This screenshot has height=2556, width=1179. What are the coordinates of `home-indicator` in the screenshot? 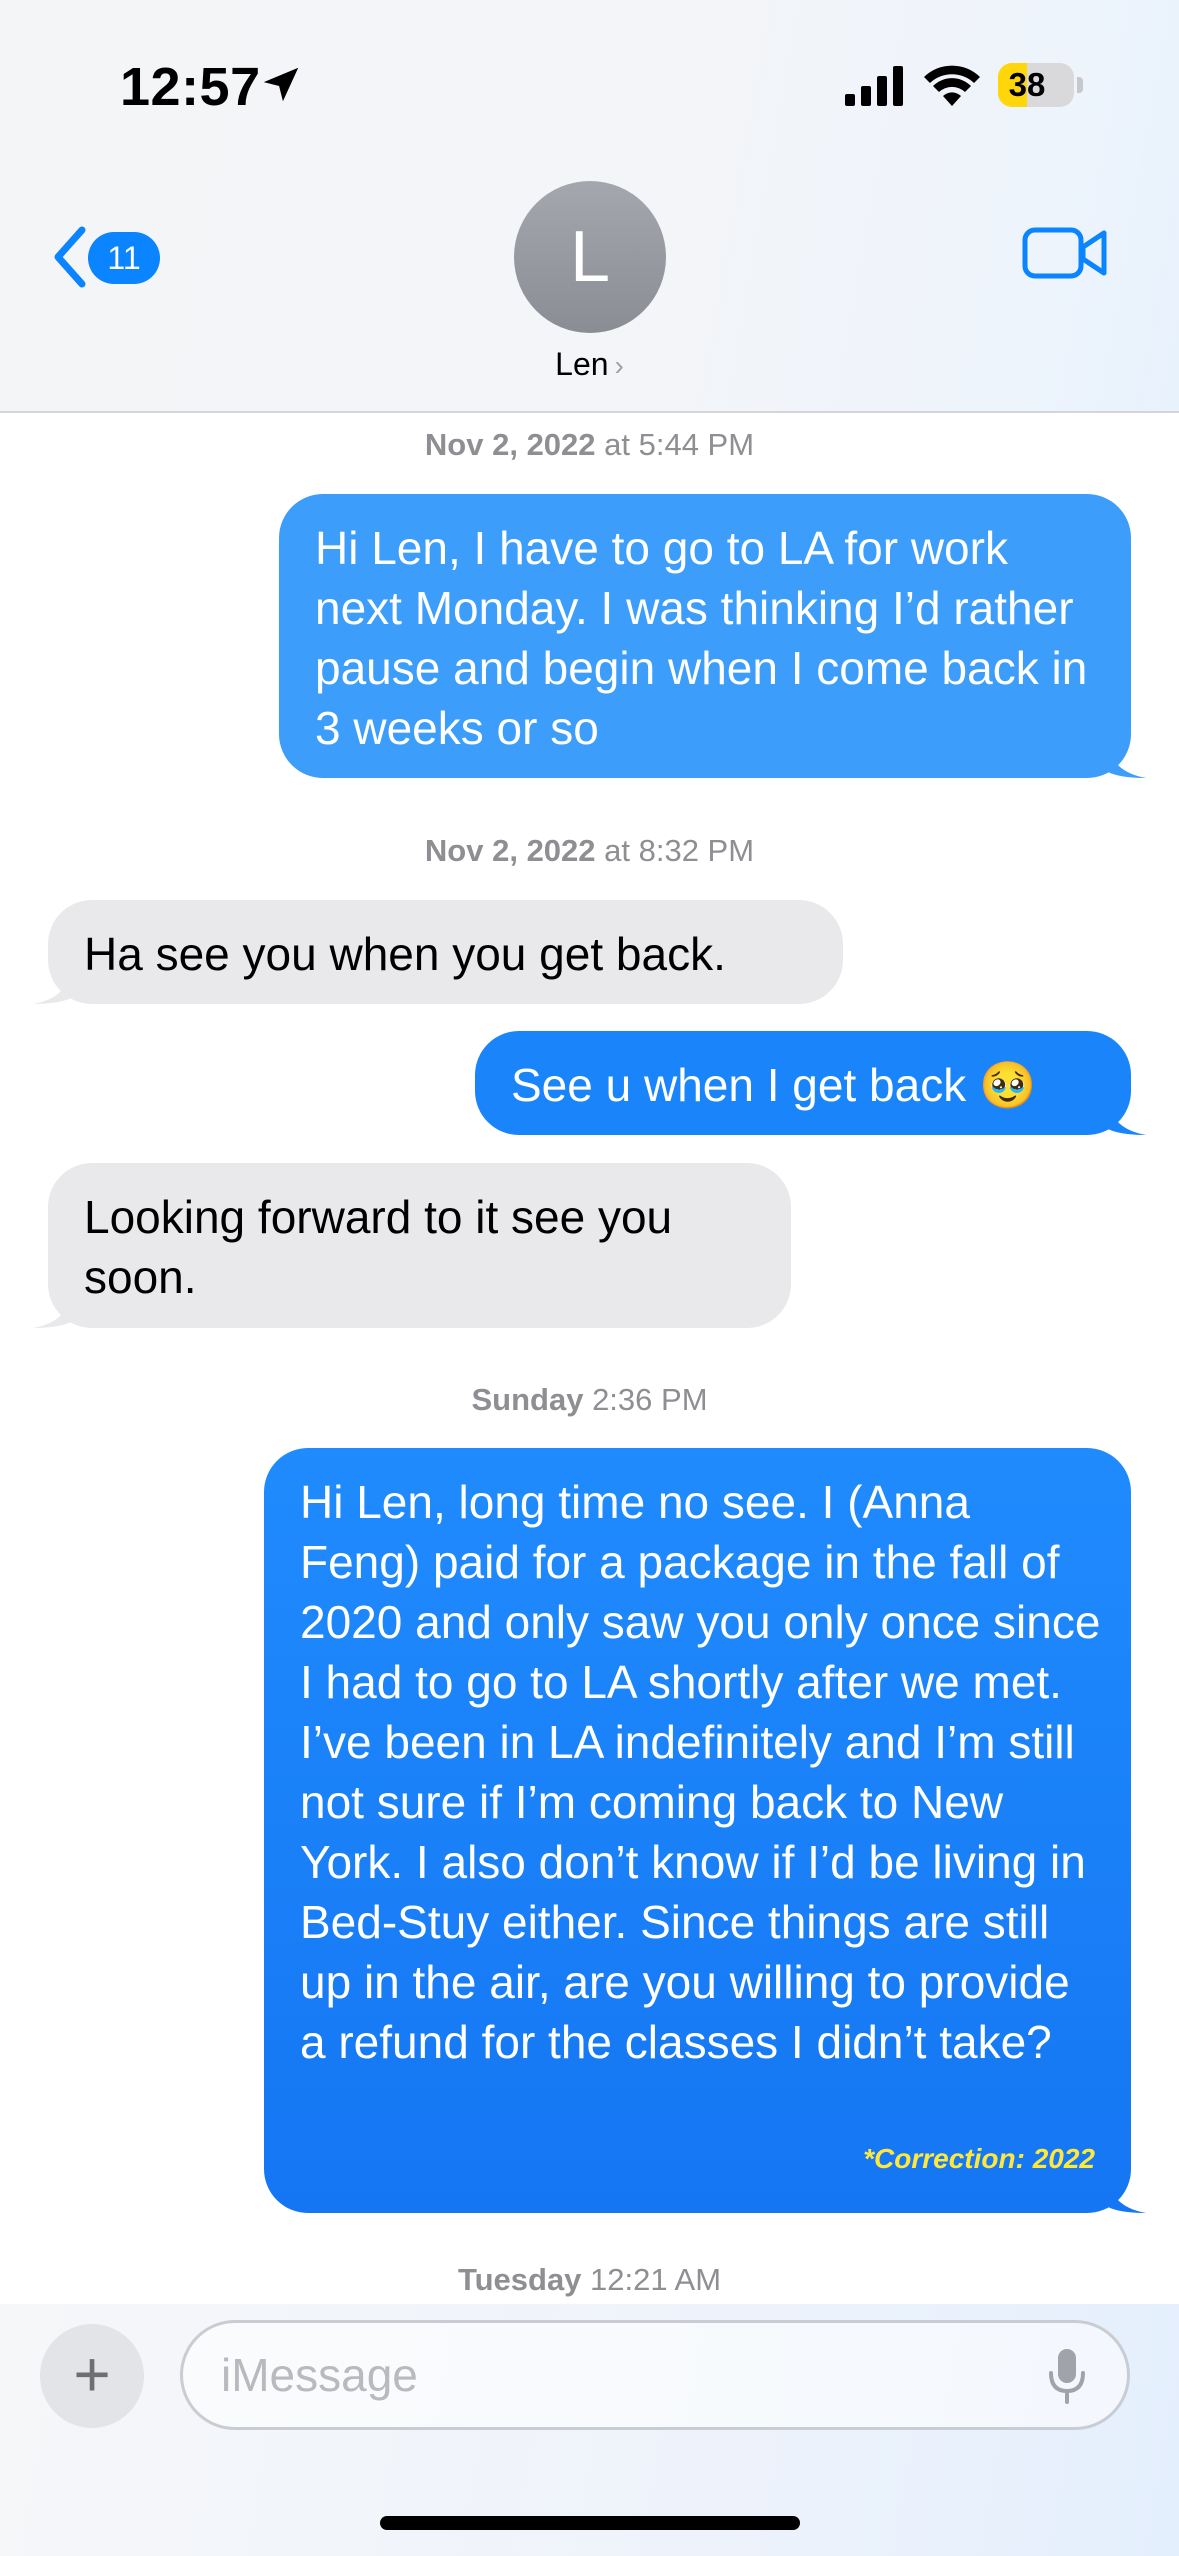 It's located at (590, 2523).